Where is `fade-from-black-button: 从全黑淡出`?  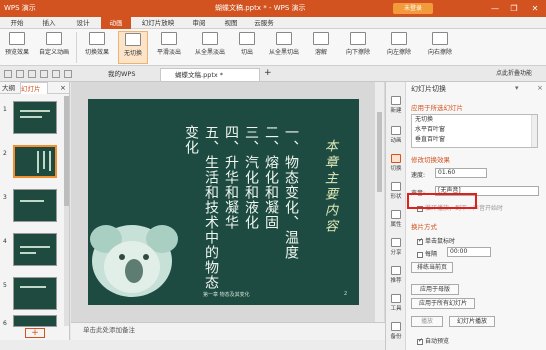
fade-from-black-button: 从全黑淡出 is located at coordinates (210, 47).